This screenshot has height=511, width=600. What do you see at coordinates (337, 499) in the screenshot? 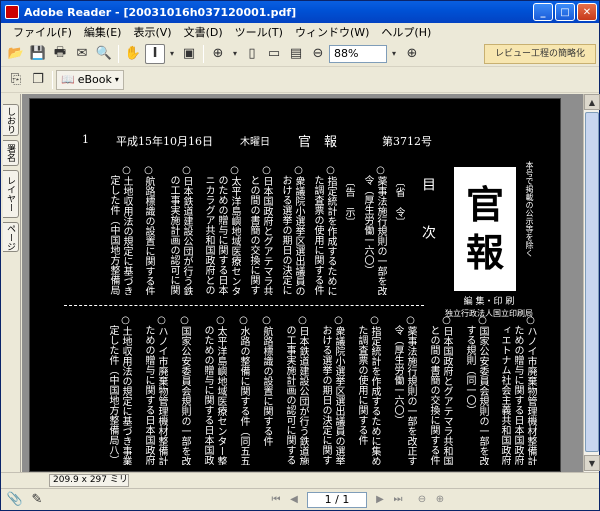
I see `page-number-field: 1 / 1` at bounding box center [337, 499].